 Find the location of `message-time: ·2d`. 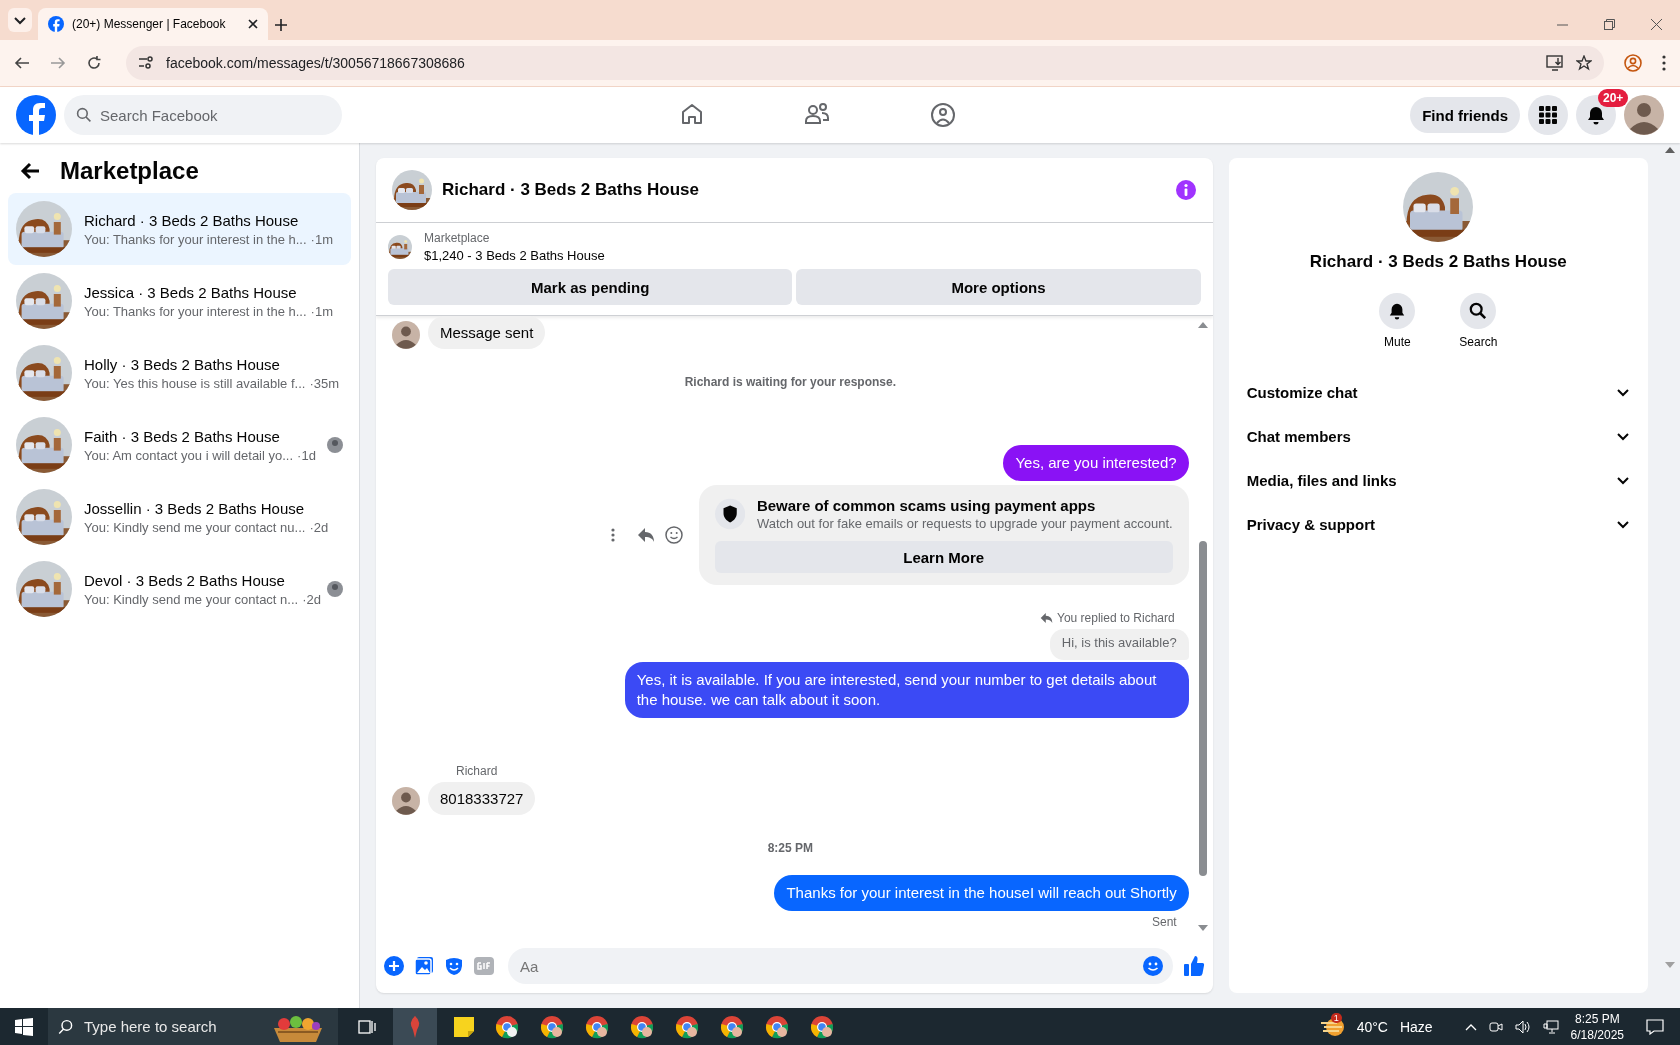

message-time: ·2d is located at coordinates (311, 599).